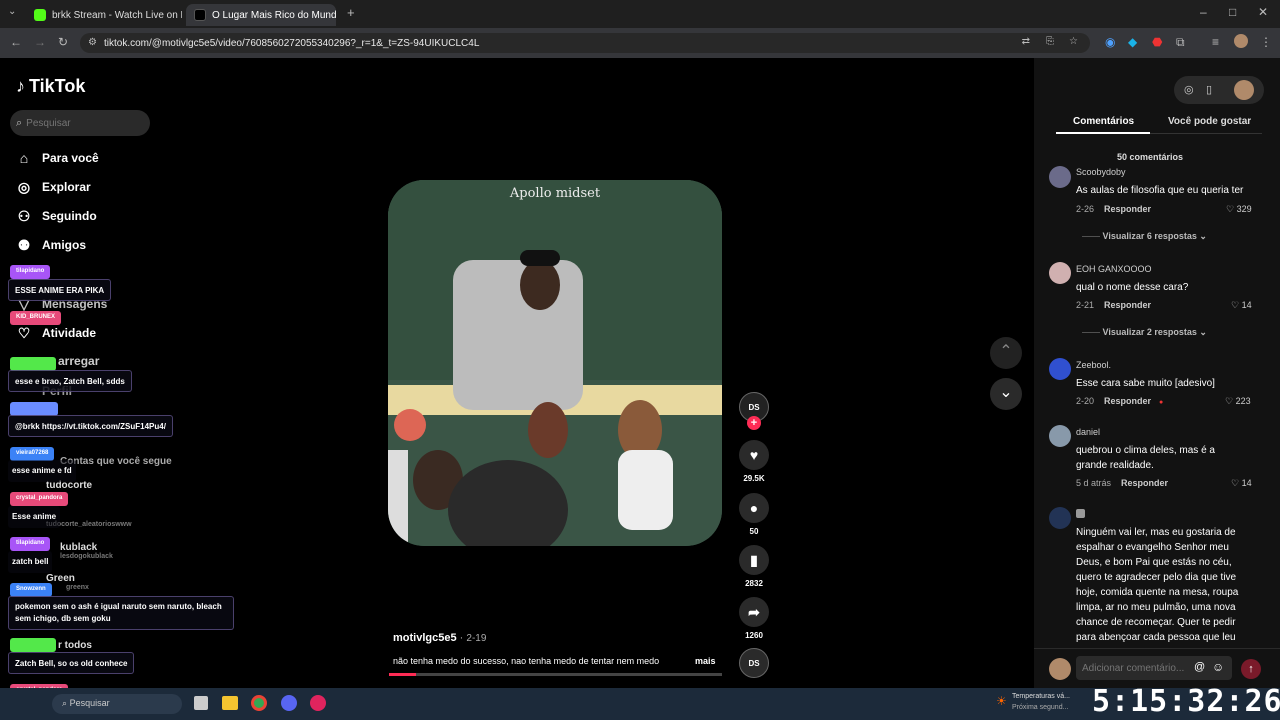  I want to click on task-view-icon, so click(201, 703).